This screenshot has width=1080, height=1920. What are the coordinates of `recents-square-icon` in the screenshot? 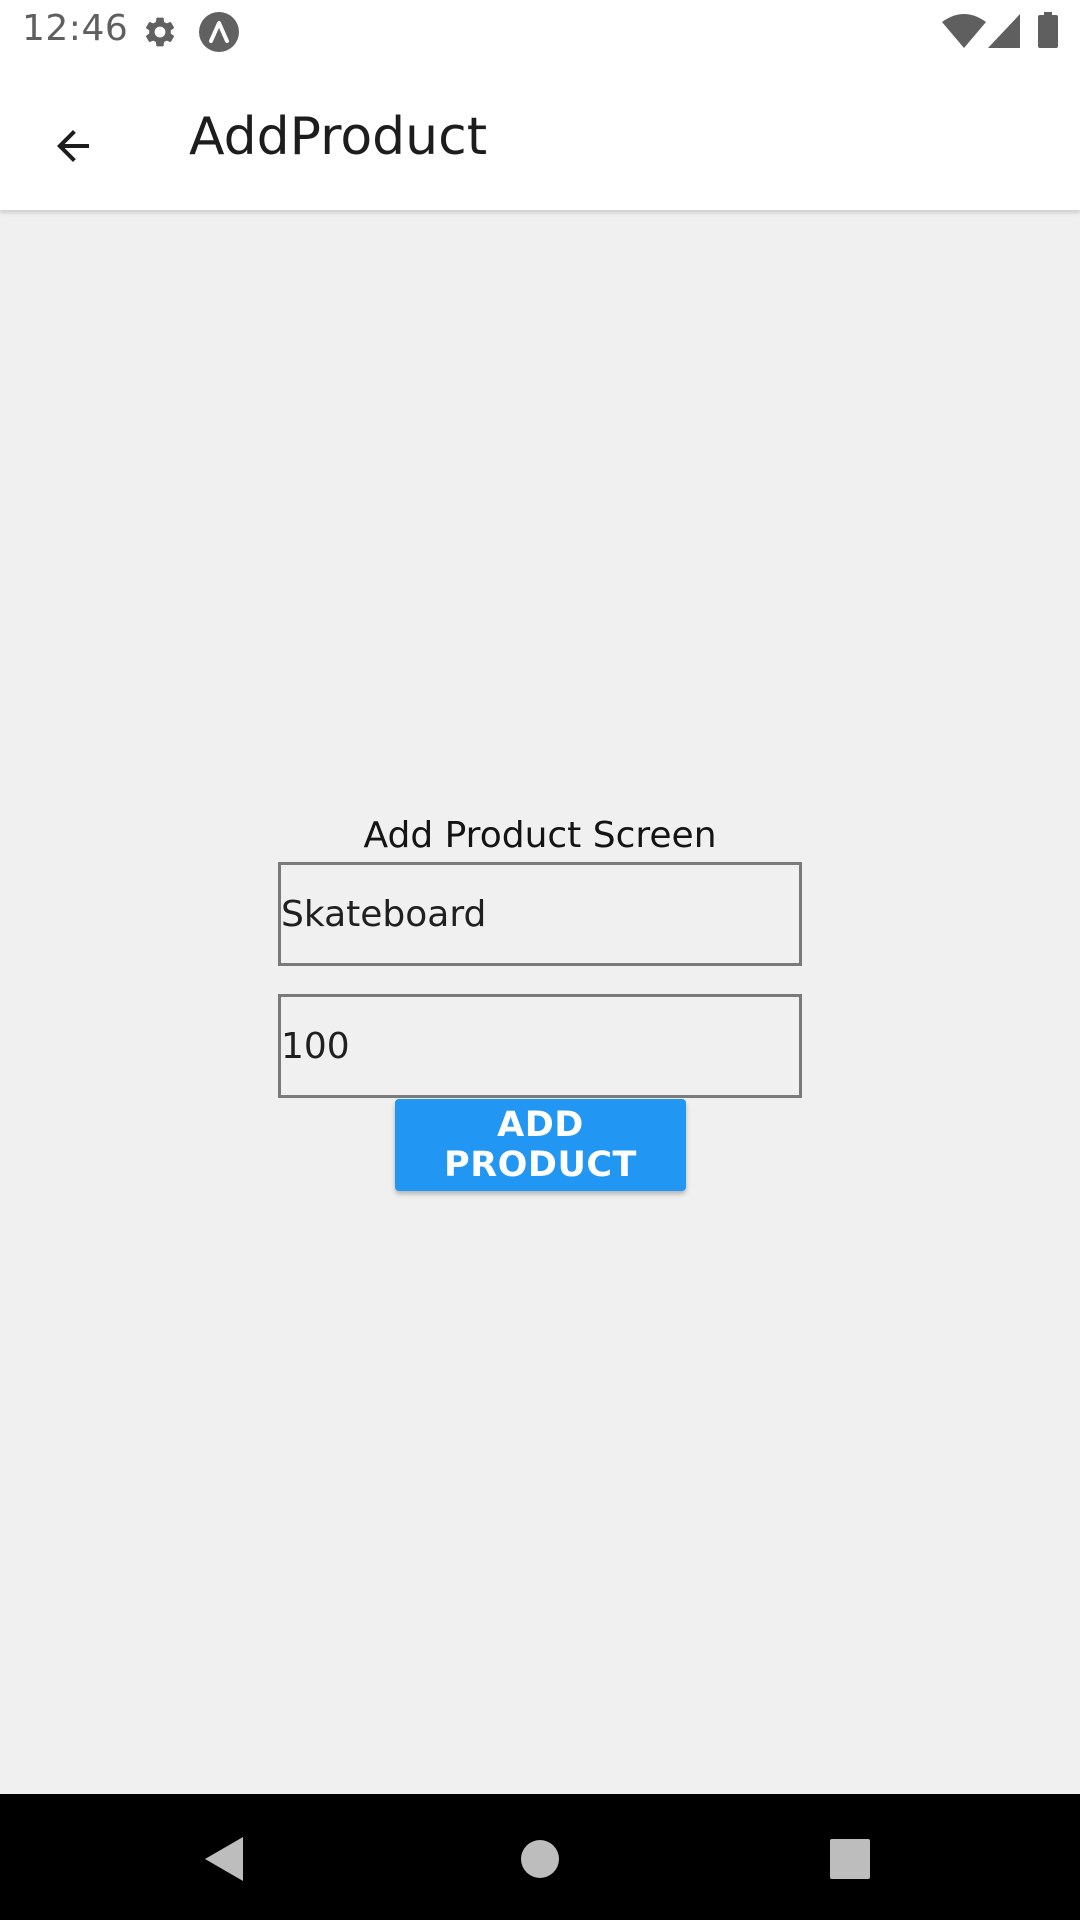 It's located at (850, 1859).